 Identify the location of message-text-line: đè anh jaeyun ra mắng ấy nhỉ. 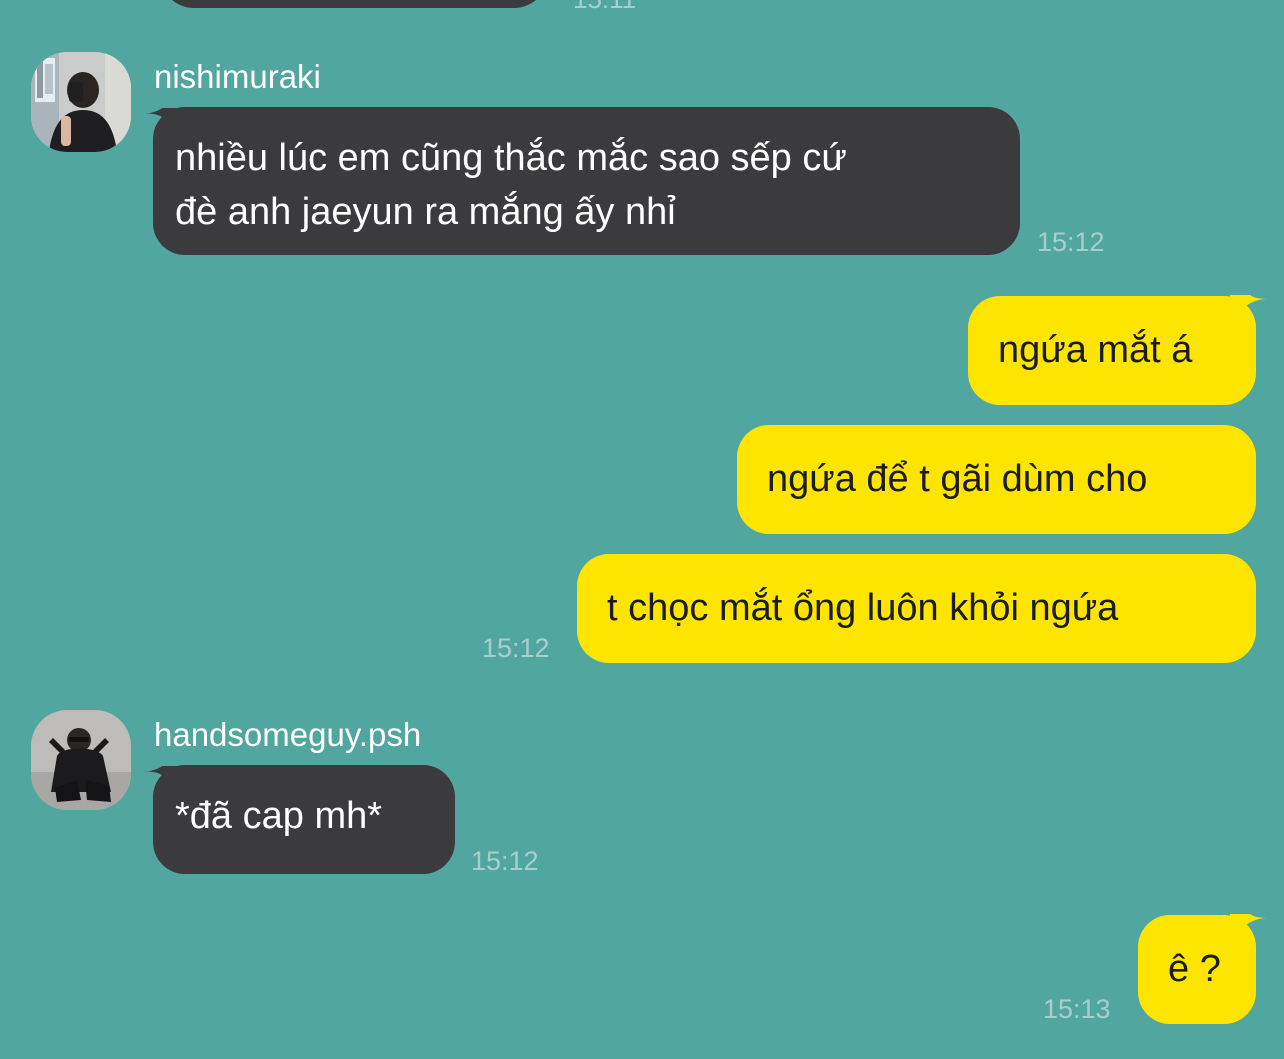
(425, 212).